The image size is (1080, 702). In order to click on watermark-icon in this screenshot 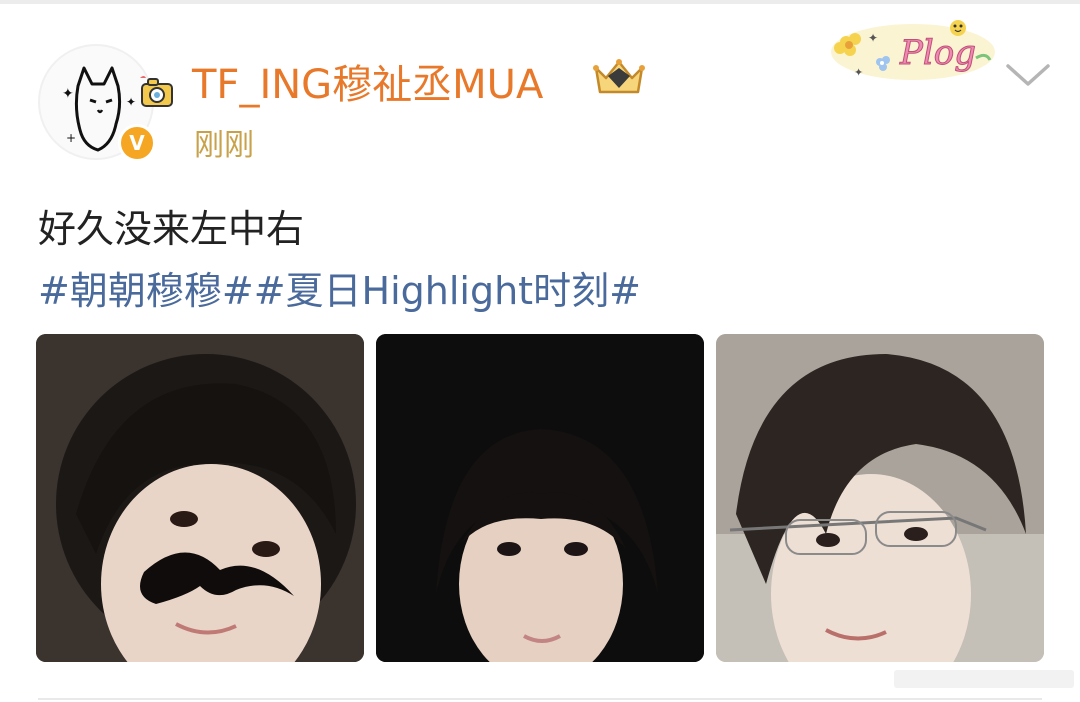, I will do `click(985, 680)`.